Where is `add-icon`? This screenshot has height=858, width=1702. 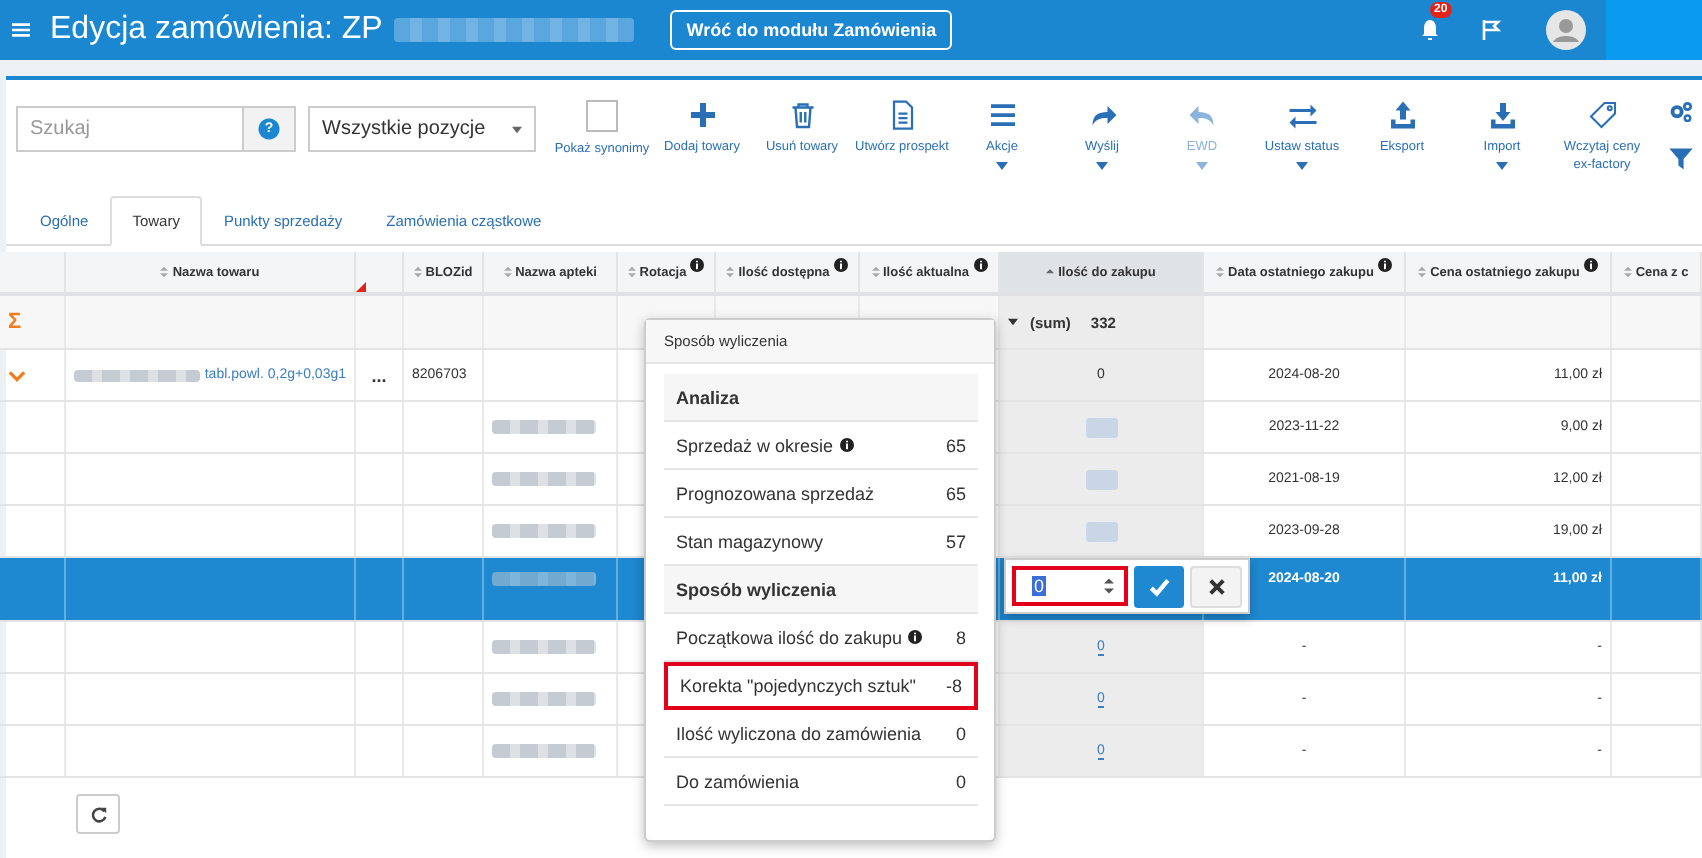 add-icon is located at coordinates (702, 115).